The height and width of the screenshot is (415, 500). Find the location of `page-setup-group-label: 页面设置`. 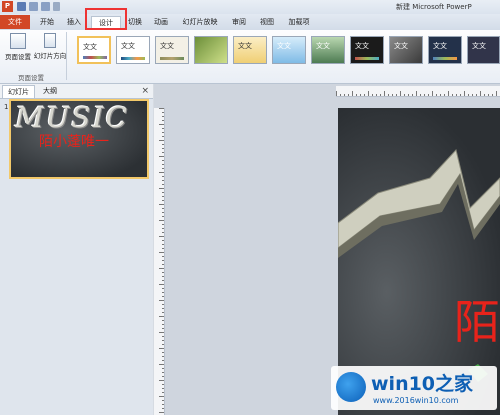

page-setup-group-label: 页面设置 is located at coordinates (31, 78).